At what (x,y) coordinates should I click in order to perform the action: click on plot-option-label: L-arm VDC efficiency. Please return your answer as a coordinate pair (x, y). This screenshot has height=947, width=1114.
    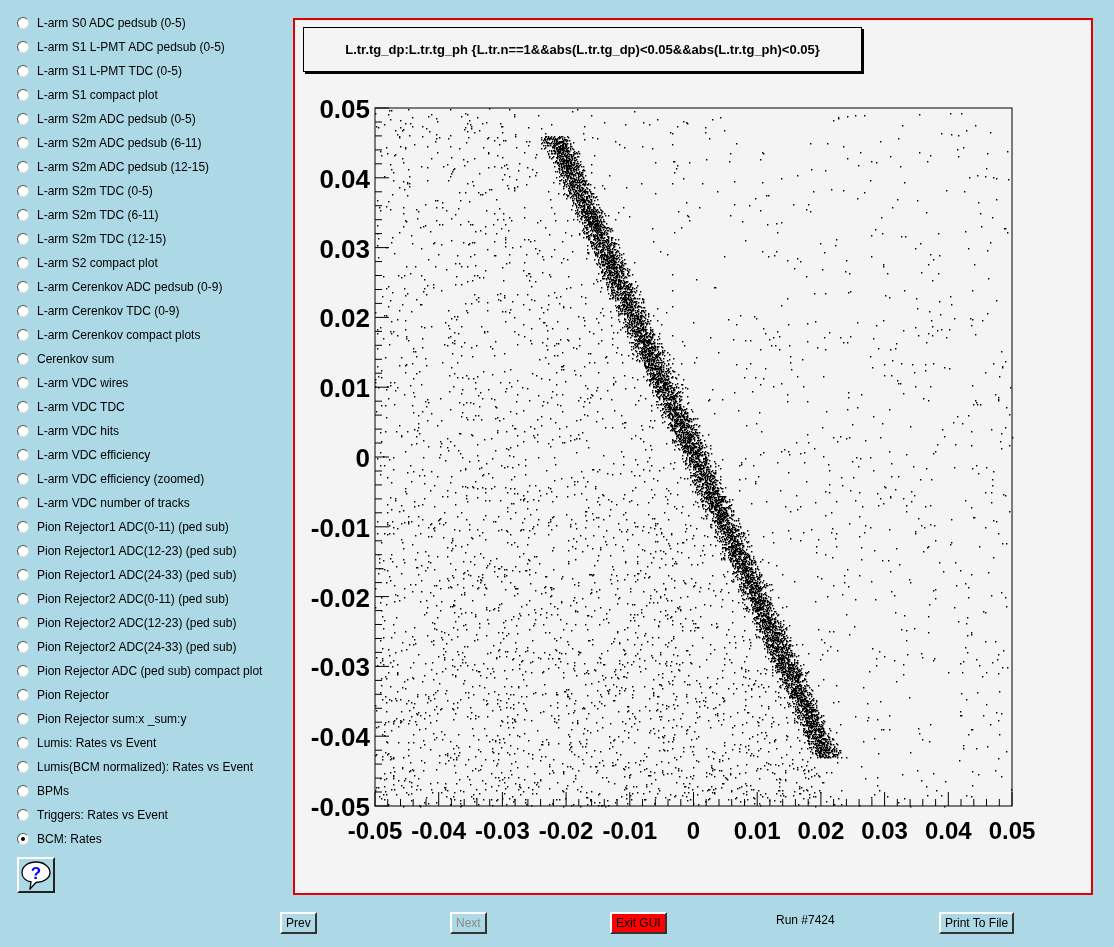
    Looking at the image, I should click on (94, 455).